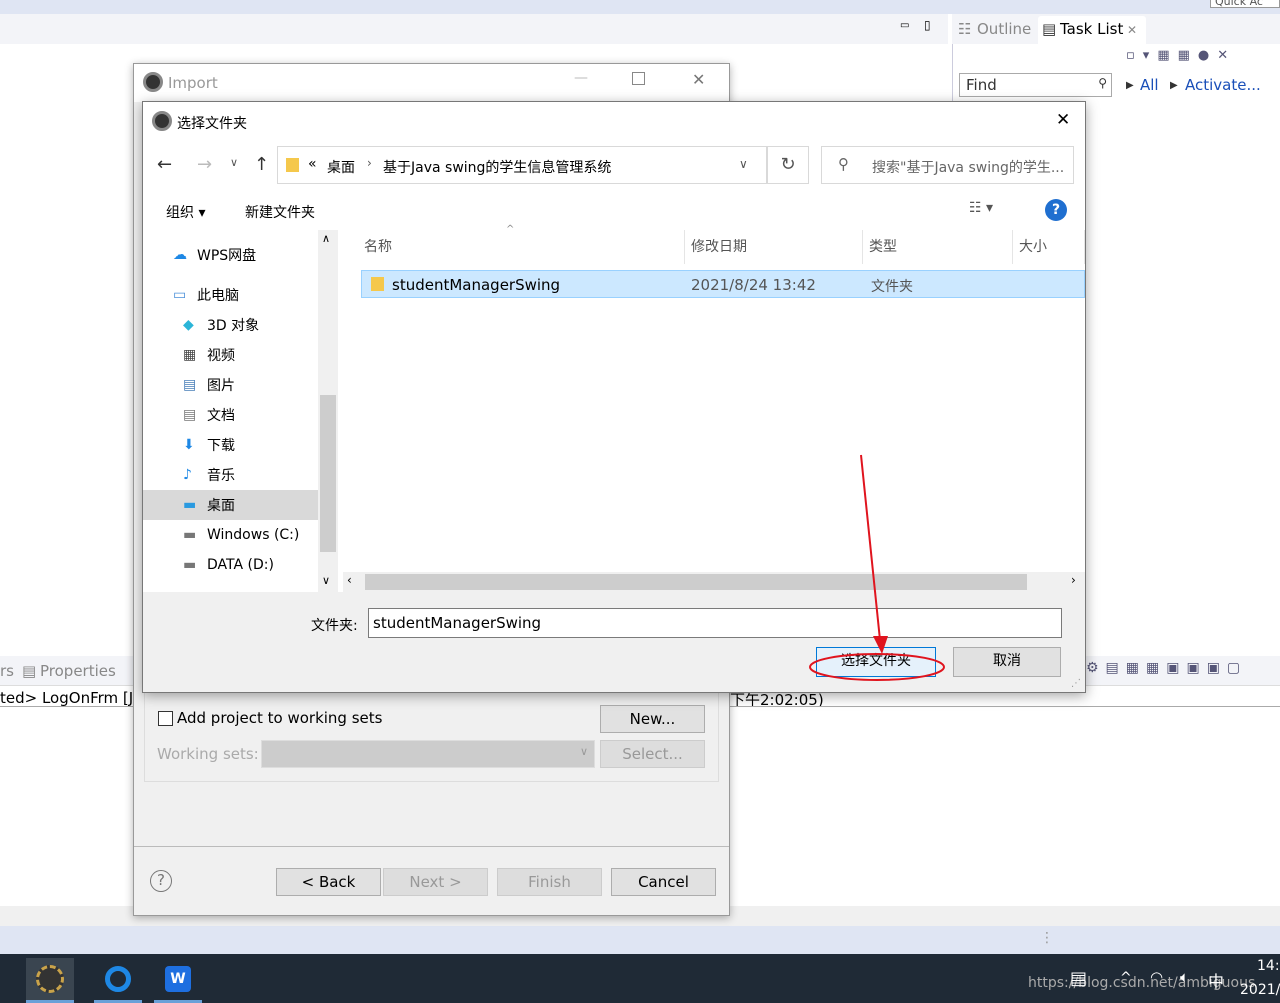  I want to click on annotation-overlay, so click(877, 567).